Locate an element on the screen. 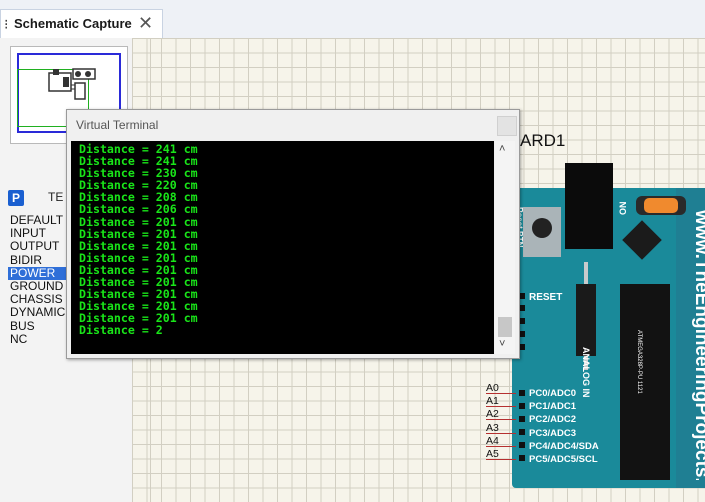  schematic-icon: ⁝ is located at coordinates (6, 24).